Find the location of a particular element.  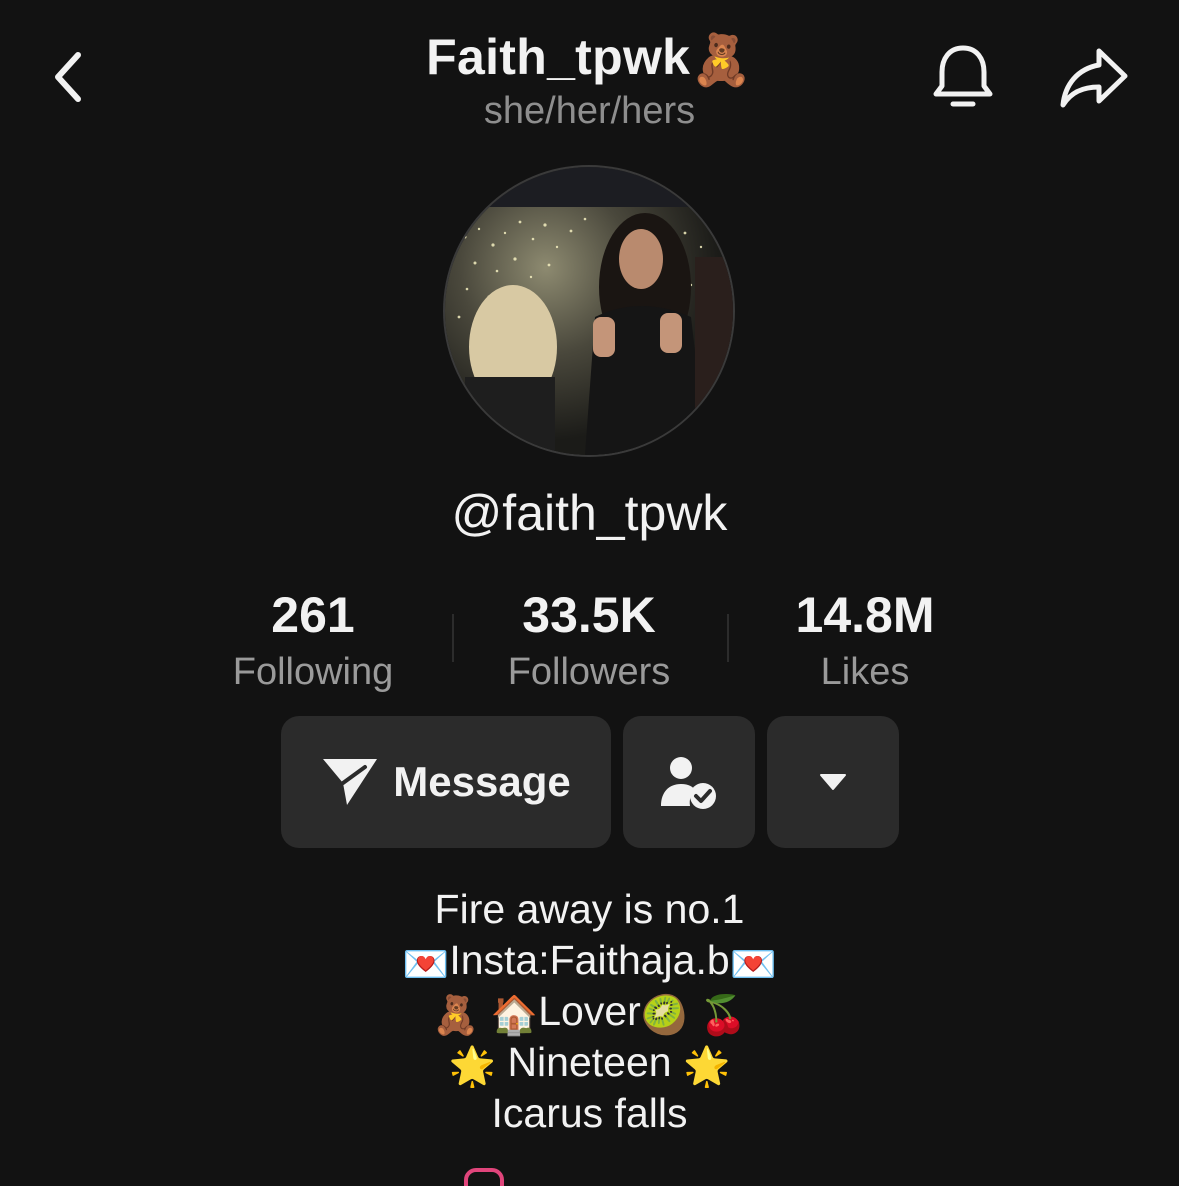

stat-following: 261 Following is located at coordinates (313, 643).